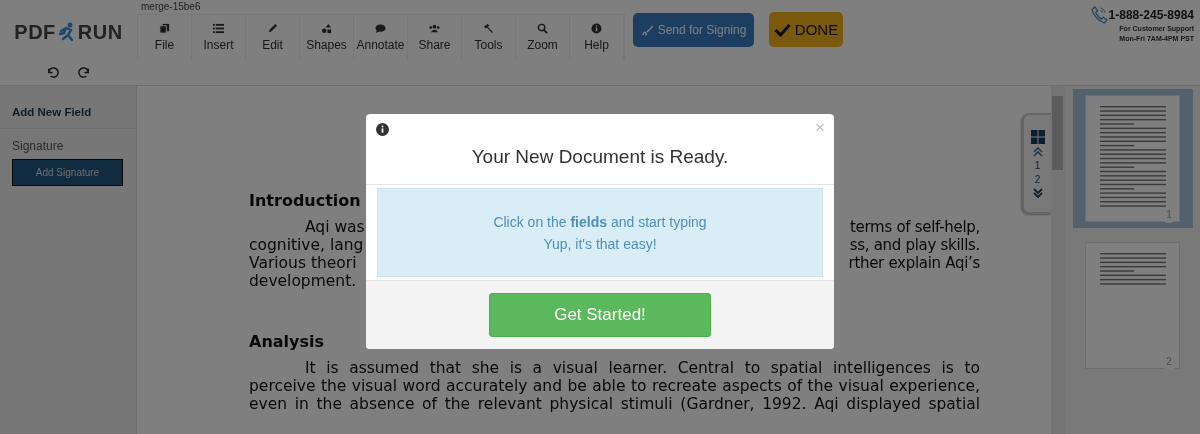  I want to click on copy-icon, so click(164, 28).